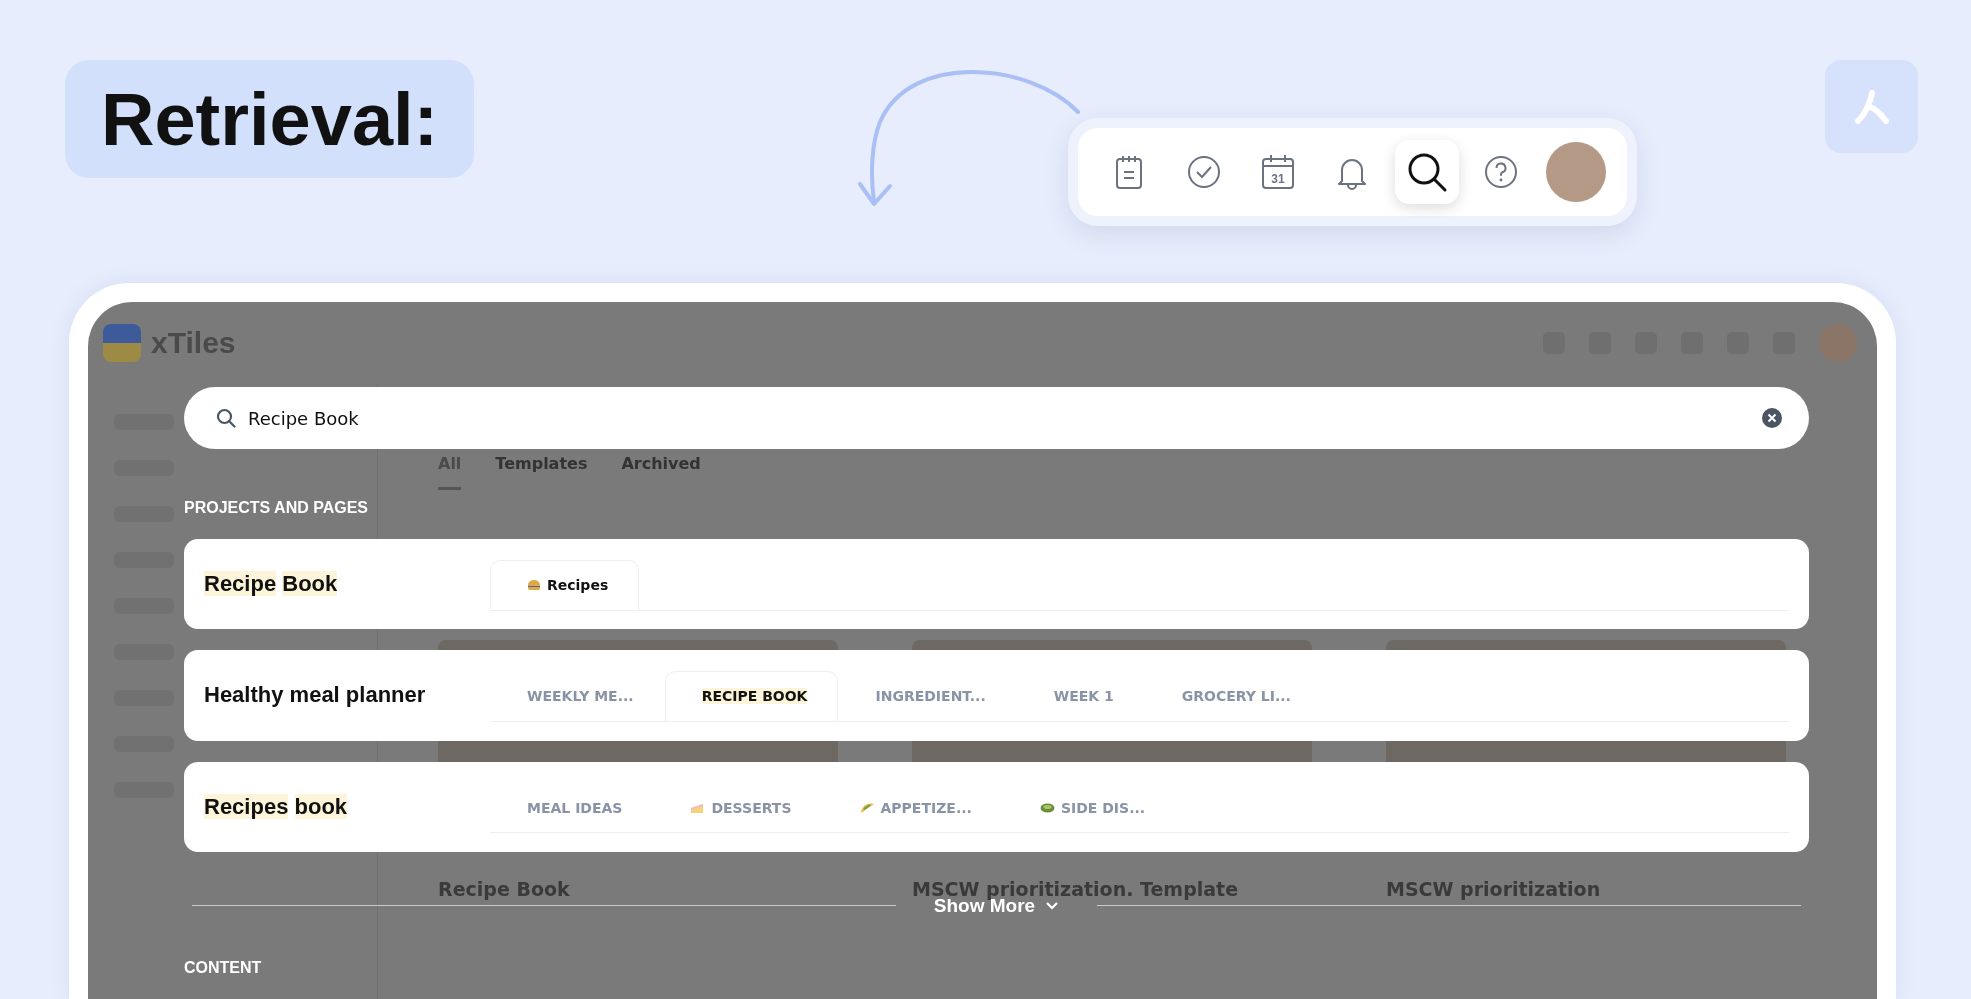  I want to click on result-title: Recipes book, so click(276, 806).